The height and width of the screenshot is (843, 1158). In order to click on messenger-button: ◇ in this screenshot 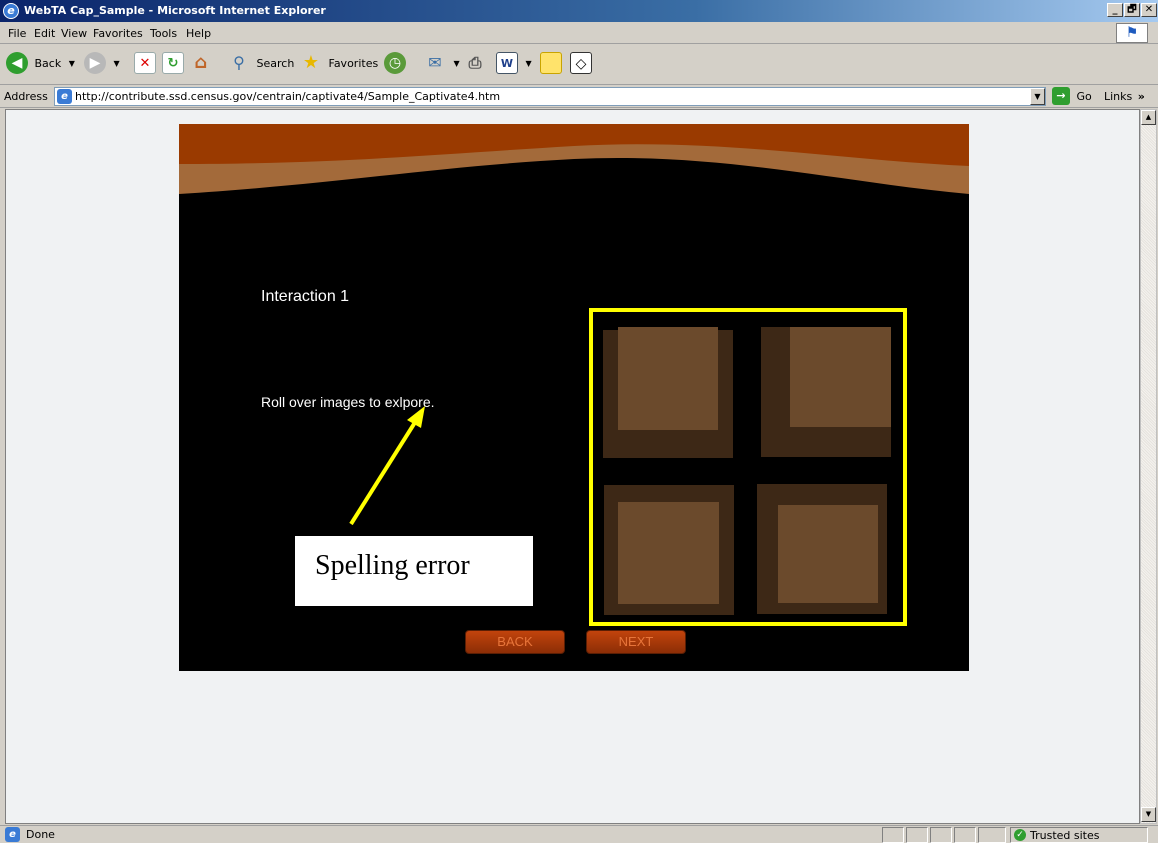, I will do `click(581, 65)`.